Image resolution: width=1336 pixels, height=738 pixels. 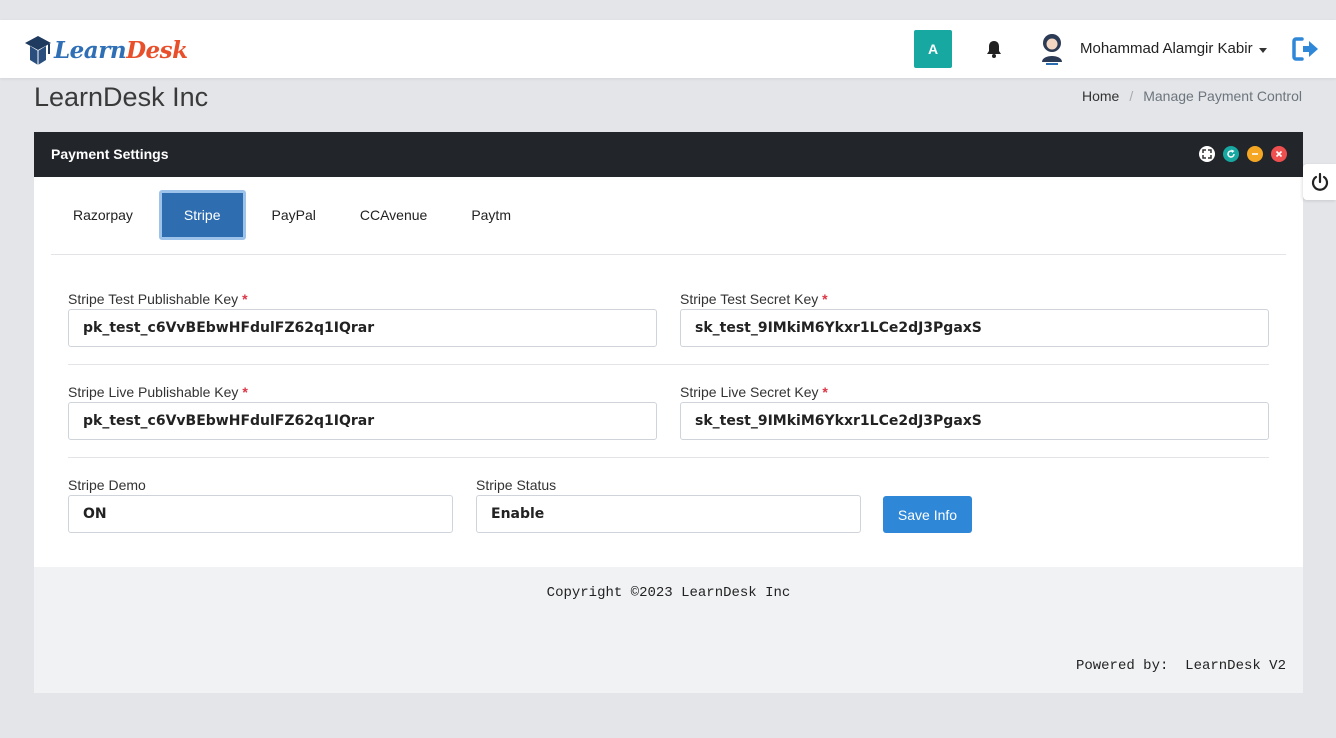 I want to click on test-secret-key-input: sk_test_9IMkiM6Ykxr1LCe2dJ3PgaxS, so click(x=974, y=328).